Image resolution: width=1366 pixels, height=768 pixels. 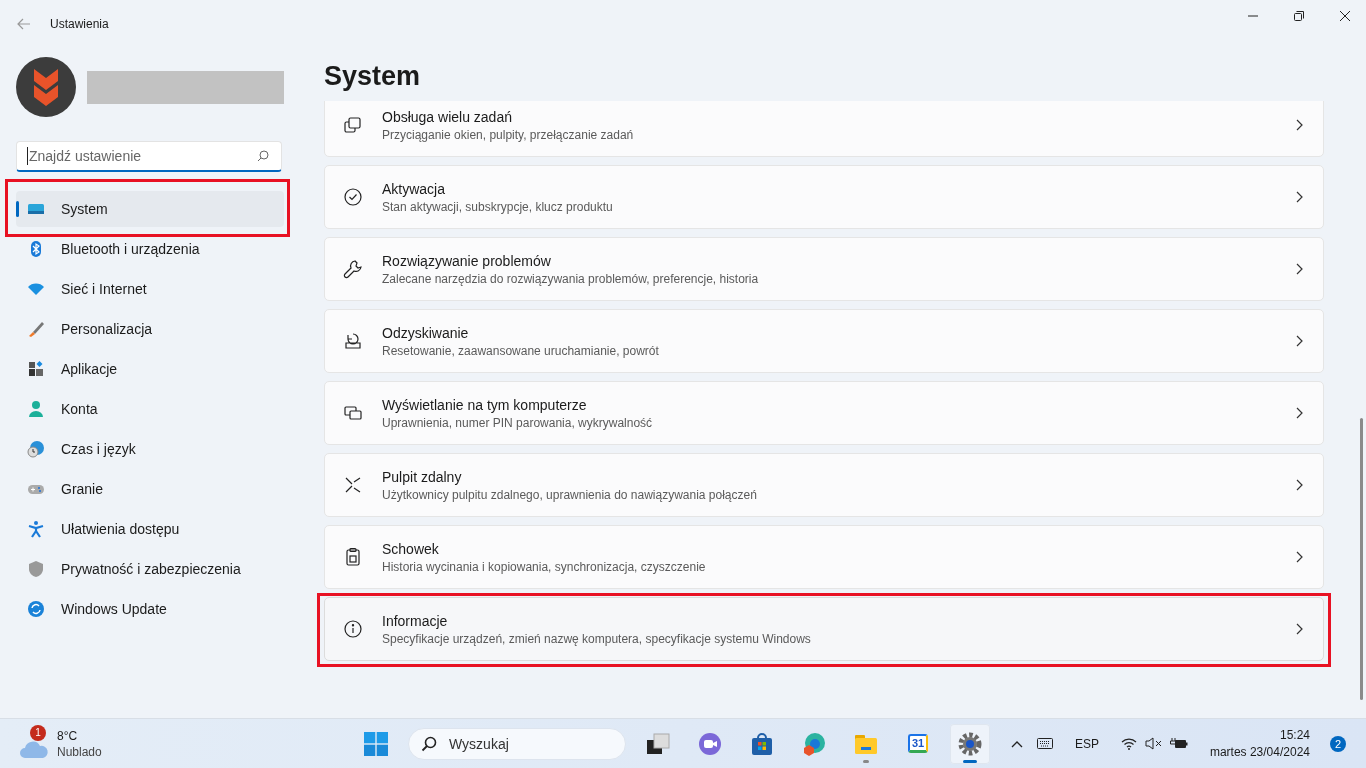 What do you see at coordinates (38, 732) in the screenshot?
I see `notification-badge: 1` at bounding box center [38, 732].